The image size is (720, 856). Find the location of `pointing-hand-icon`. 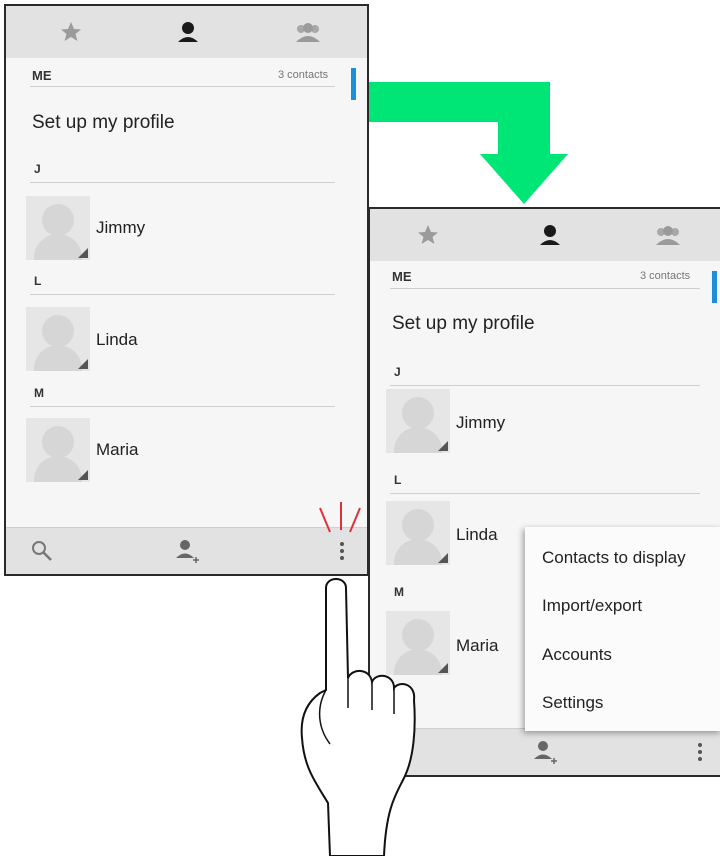

pointing-hand-icon is located at coordinates (358, 717).